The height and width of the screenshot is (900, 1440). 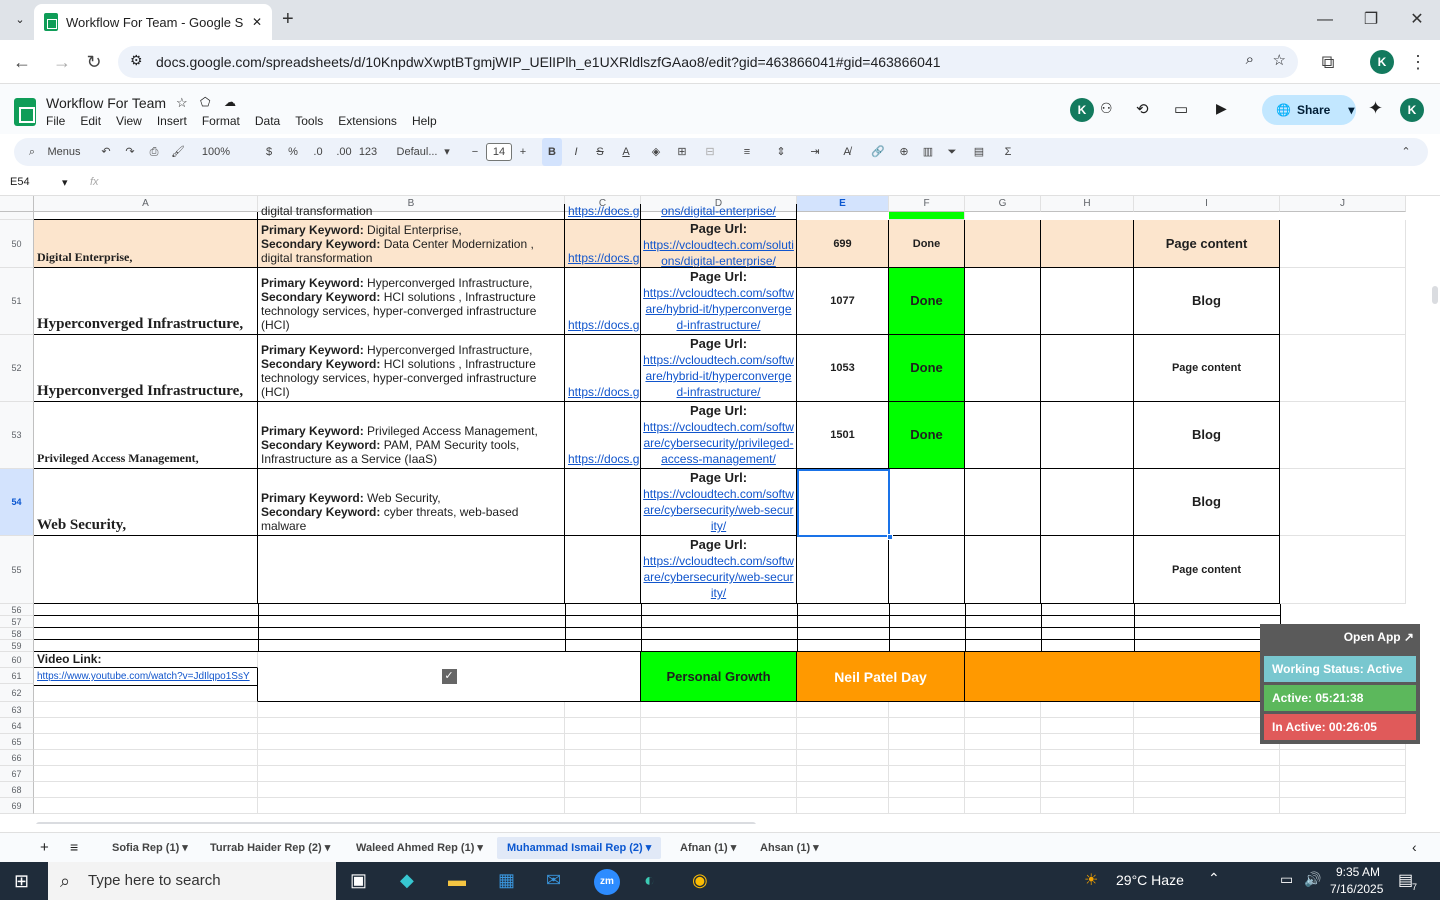 I want to click on cell-j54, so click(x=1343, y=502).